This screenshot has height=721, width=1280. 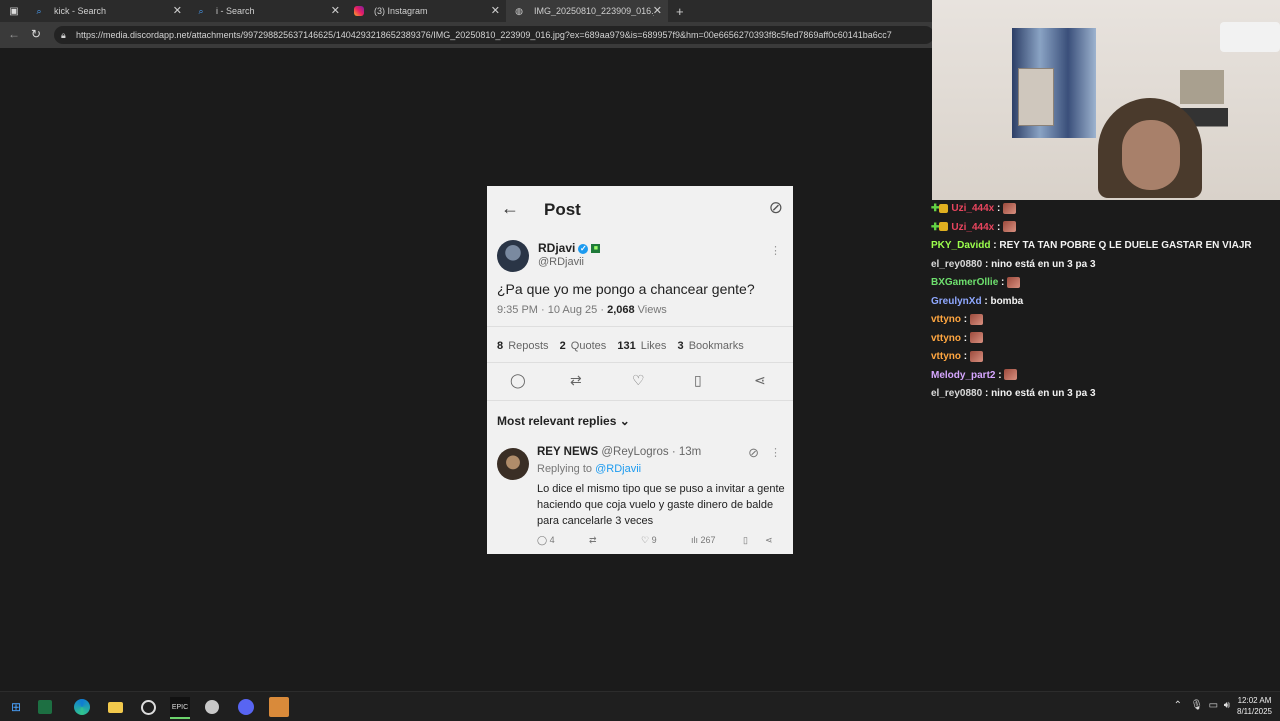 I want to click on back-arrow-icon: ←, so click(x=14, y=34).